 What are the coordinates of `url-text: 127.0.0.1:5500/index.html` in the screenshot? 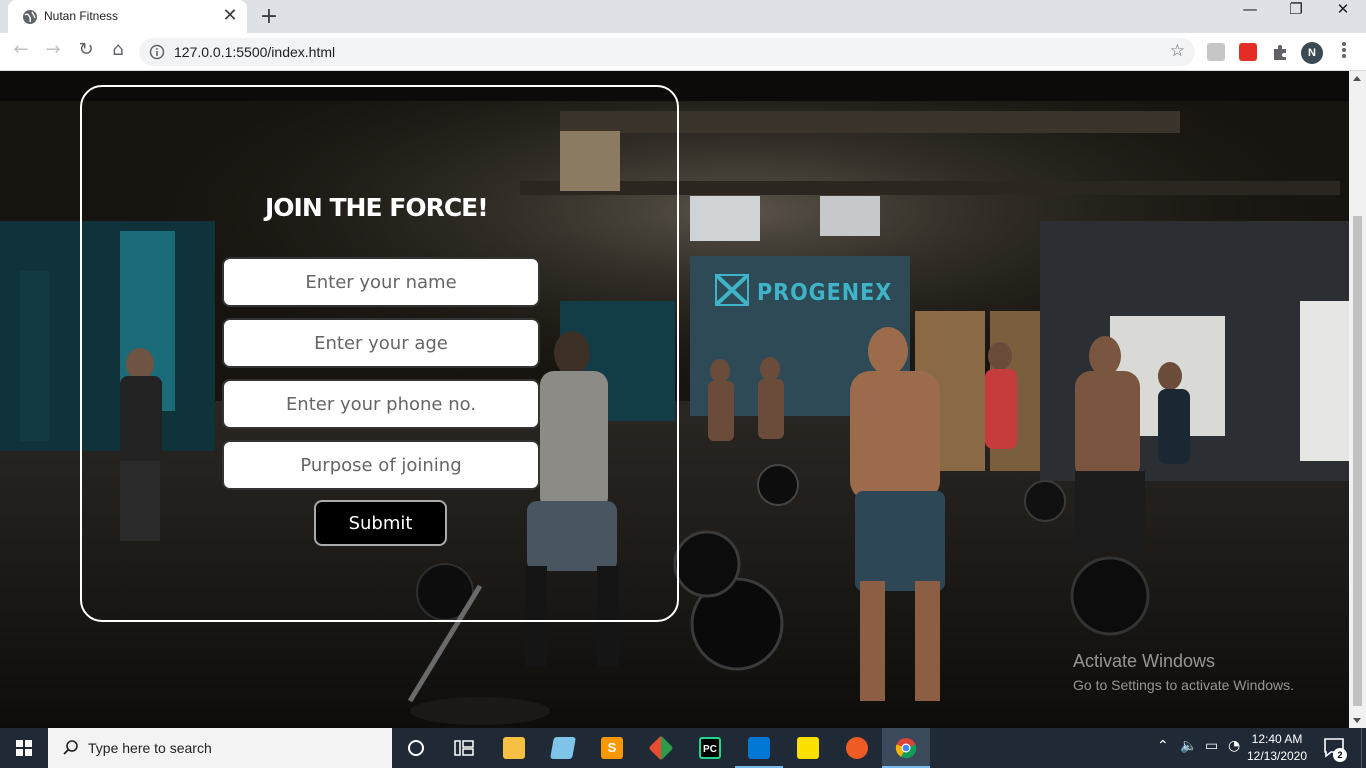 It's located at (254, 52).